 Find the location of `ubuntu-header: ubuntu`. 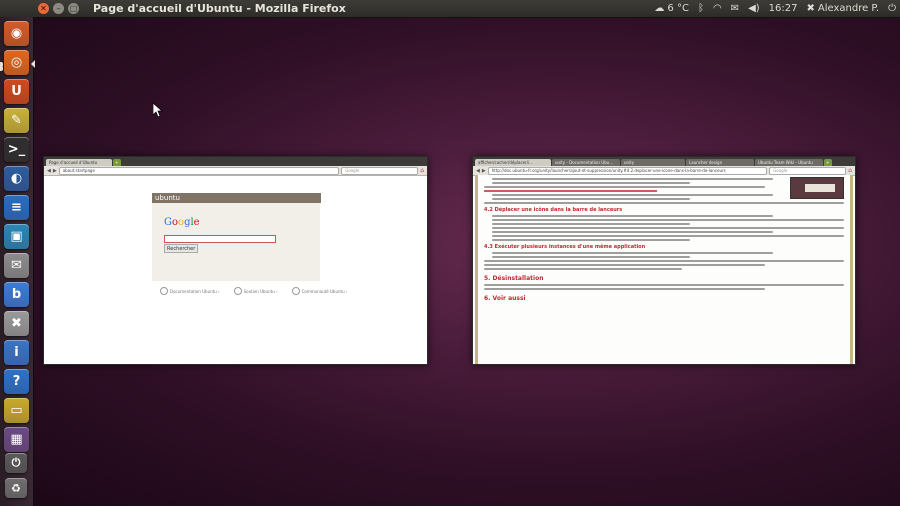

ubuntu-header: ubuntu is located at coordinates (236, 198).